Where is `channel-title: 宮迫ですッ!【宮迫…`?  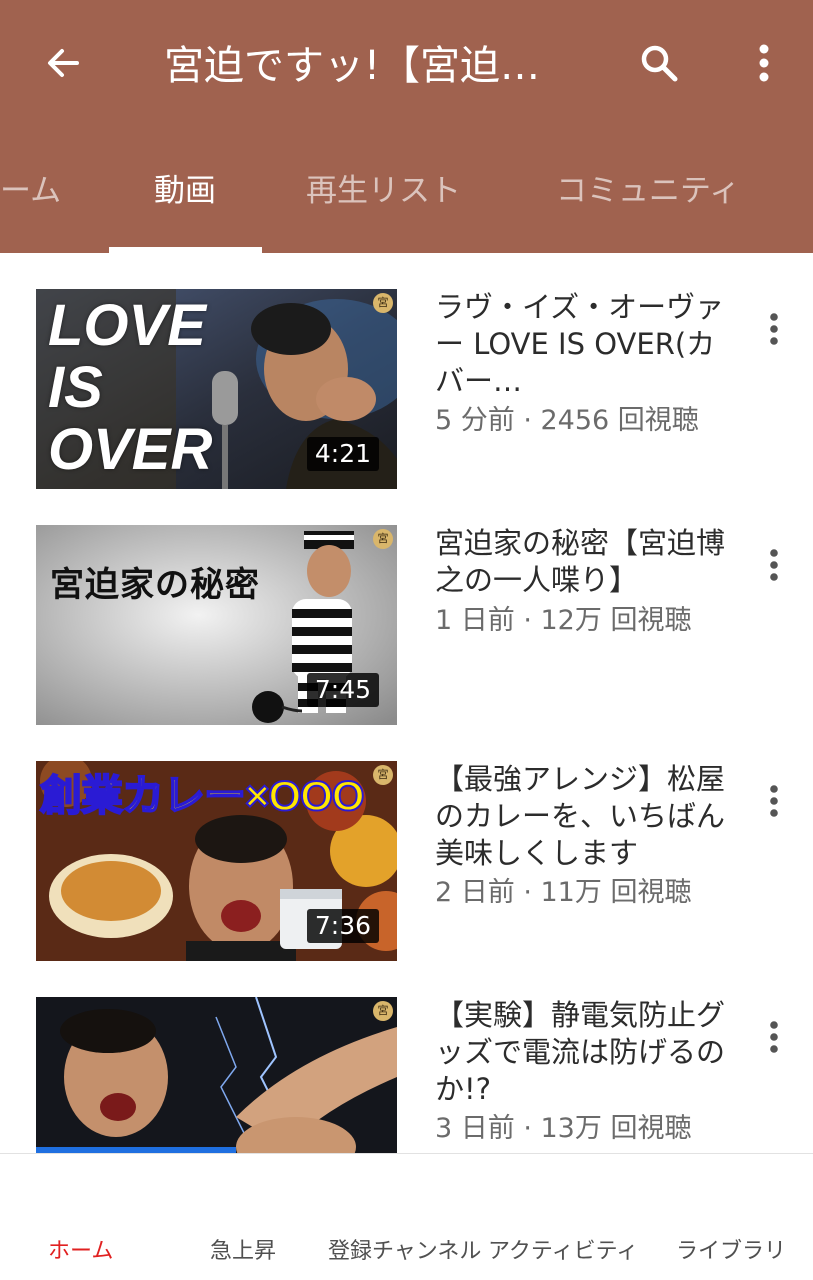
channel-title: 宮迫ですッ!【宮迫… is located at coordinates (352, 66).